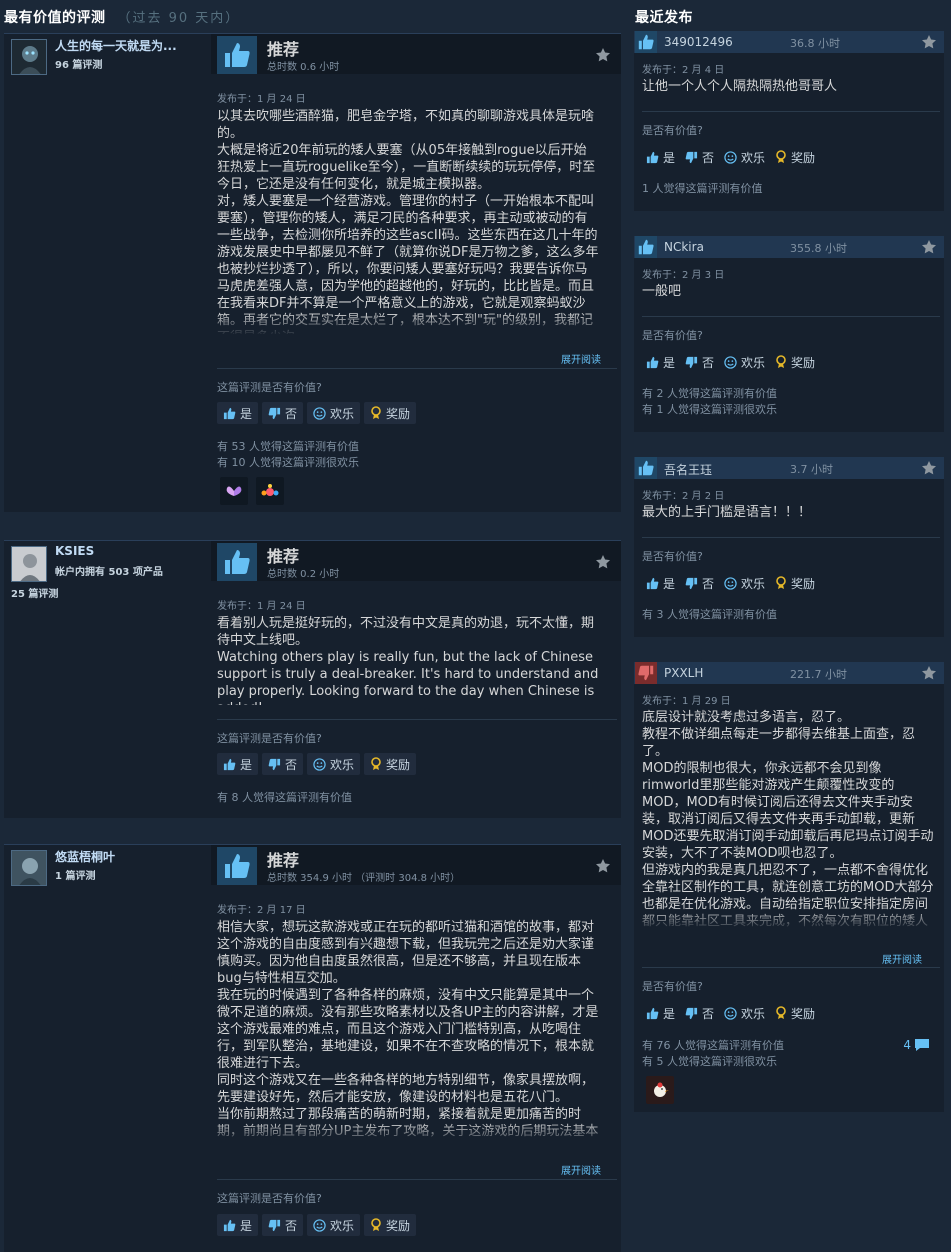  Describe the element at coordinates (74, 551) in the screenshot. I see `author-name: KSIES` at that location.